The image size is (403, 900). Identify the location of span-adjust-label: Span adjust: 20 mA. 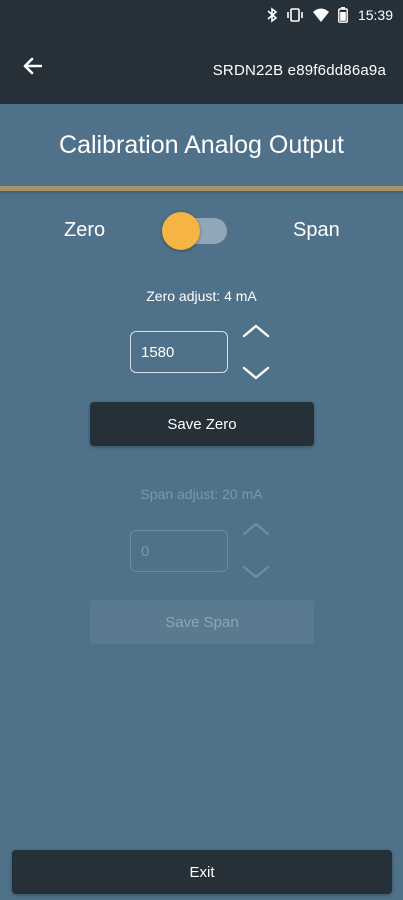
(201, 494).